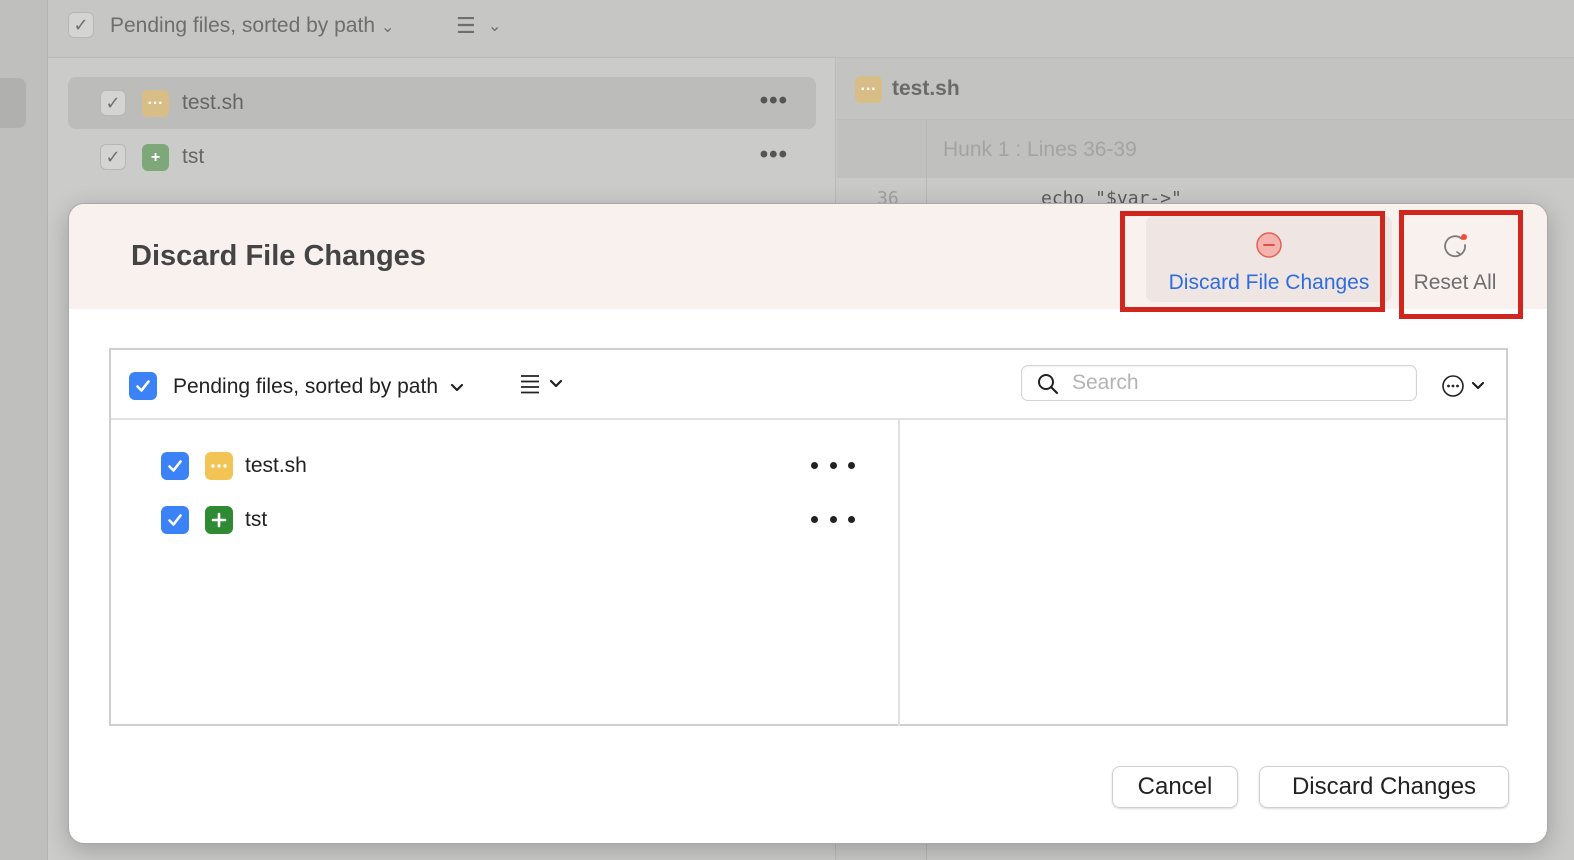 This screenshot has height=860, width=1574. Describe the element at coordinates (1384, 787) in the screenshot. I see `discard-changes-button: Discard Changes` at that location.